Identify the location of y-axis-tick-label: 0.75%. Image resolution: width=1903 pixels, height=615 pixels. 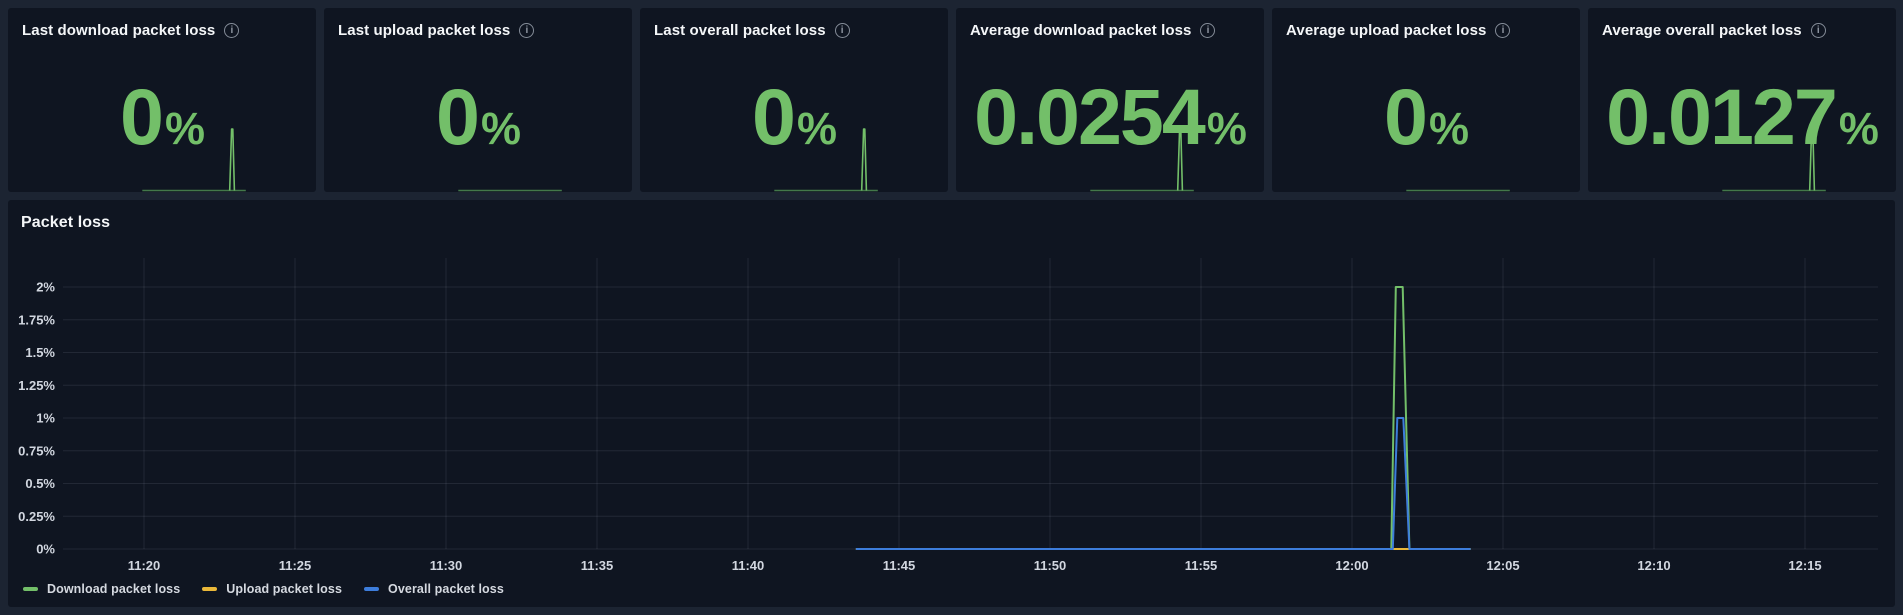
(36, 450).